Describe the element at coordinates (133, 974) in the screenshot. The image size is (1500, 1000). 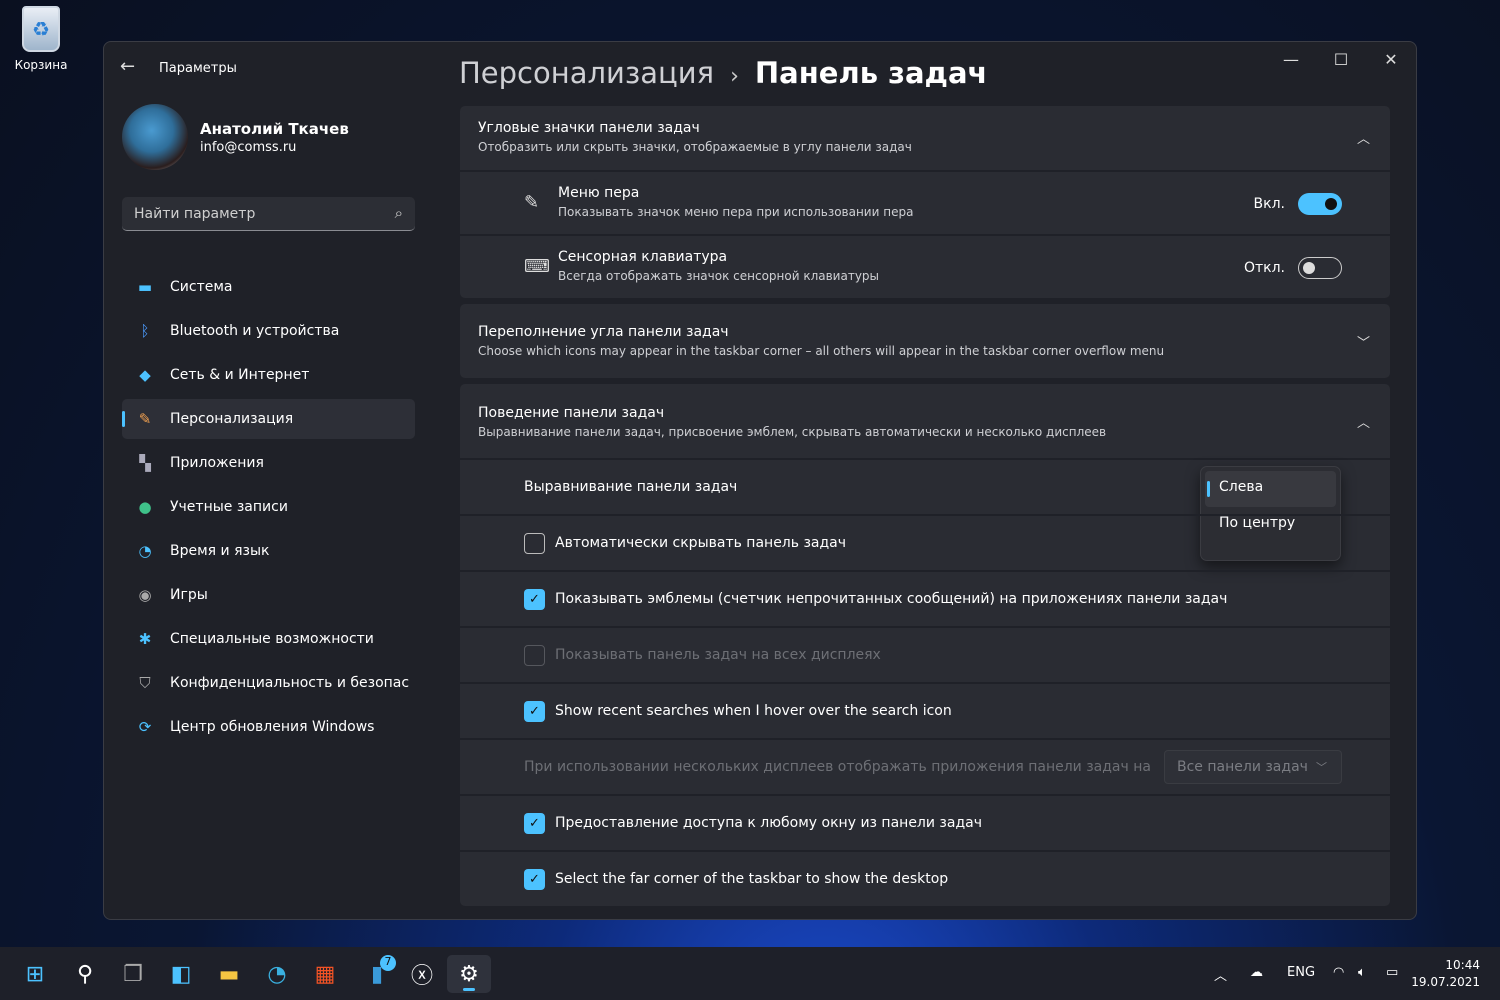
I see `task-view-icon: ❐` at that location.